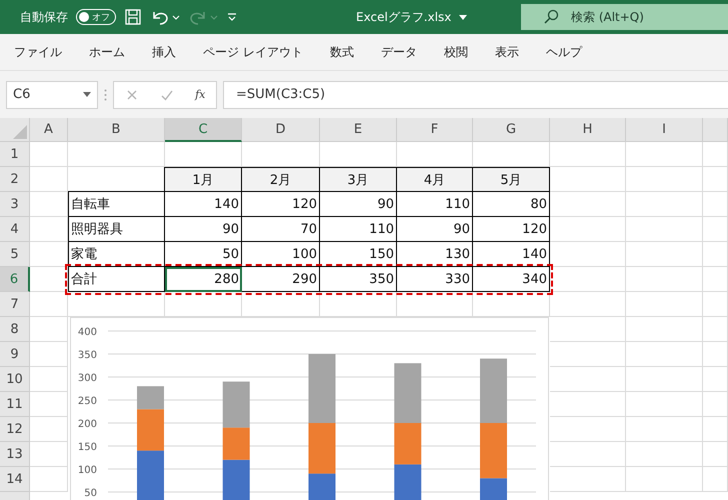 The image size is (728, 500). Describe the element at coordinates (164, 52) in the screenshot. I see `menu-tab: 挿入` at that location.